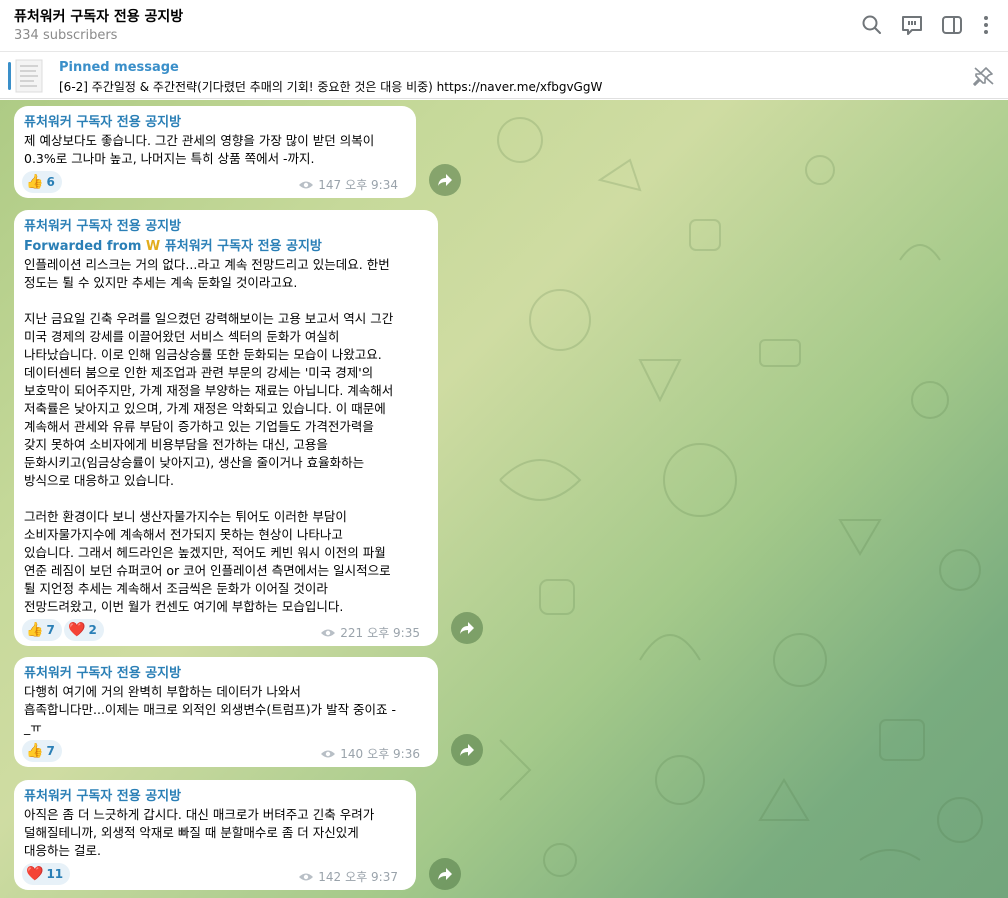 This screenshot has width=1008, height=898. Describe the element at coordinates (352, 753) in the screenshot. I see `view-count: 140` at that location.